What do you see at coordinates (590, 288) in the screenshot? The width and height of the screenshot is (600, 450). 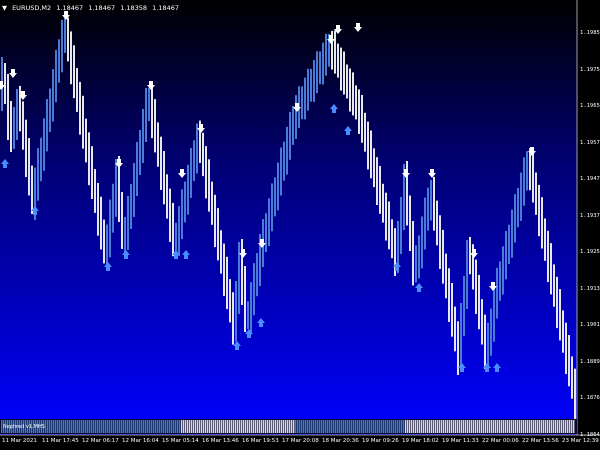 I see `price-tick-label: 1.19130` at bounding box center [590, 288].